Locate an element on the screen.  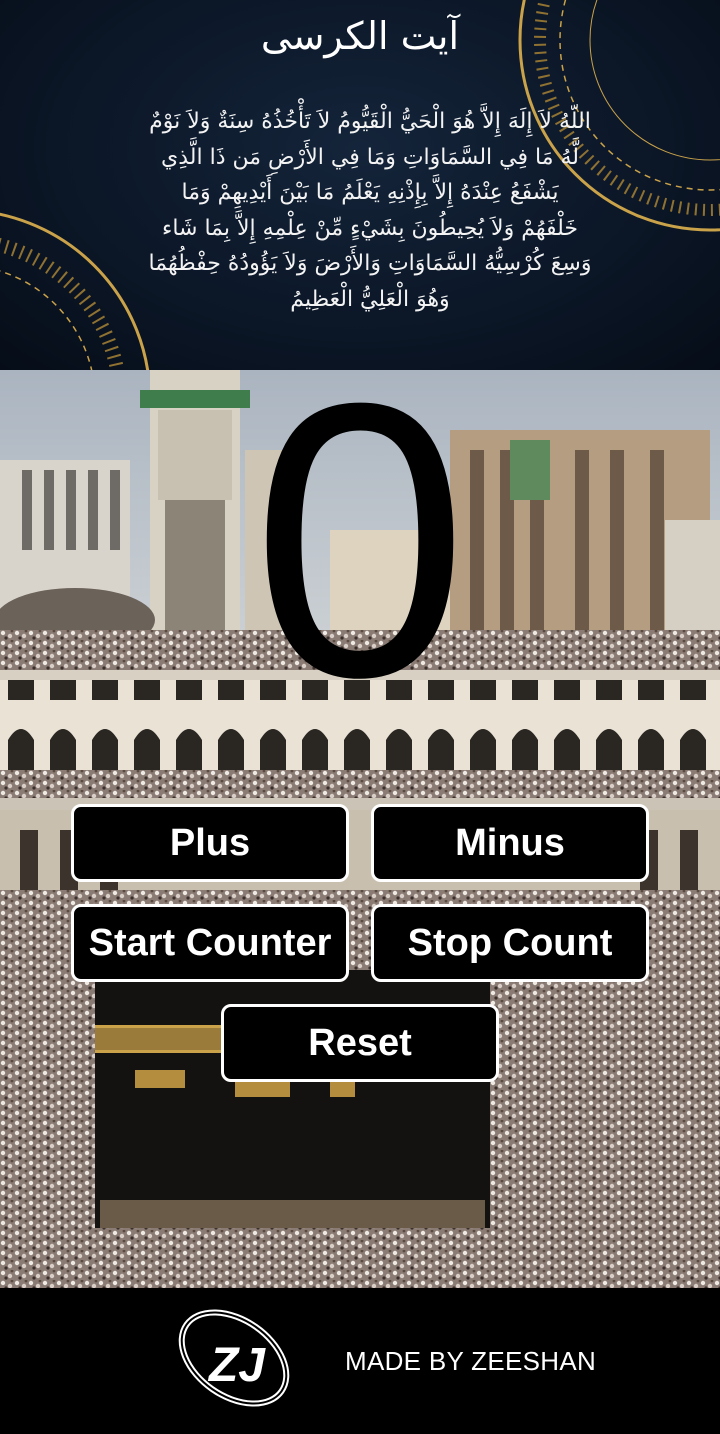
made-by-label: MADE BY ZEESHAN is located at coordinates (471, 1361).